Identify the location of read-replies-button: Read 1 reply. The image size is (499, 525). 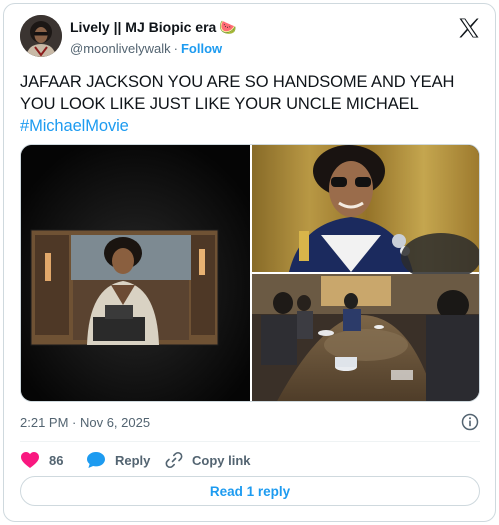
(250, 491).